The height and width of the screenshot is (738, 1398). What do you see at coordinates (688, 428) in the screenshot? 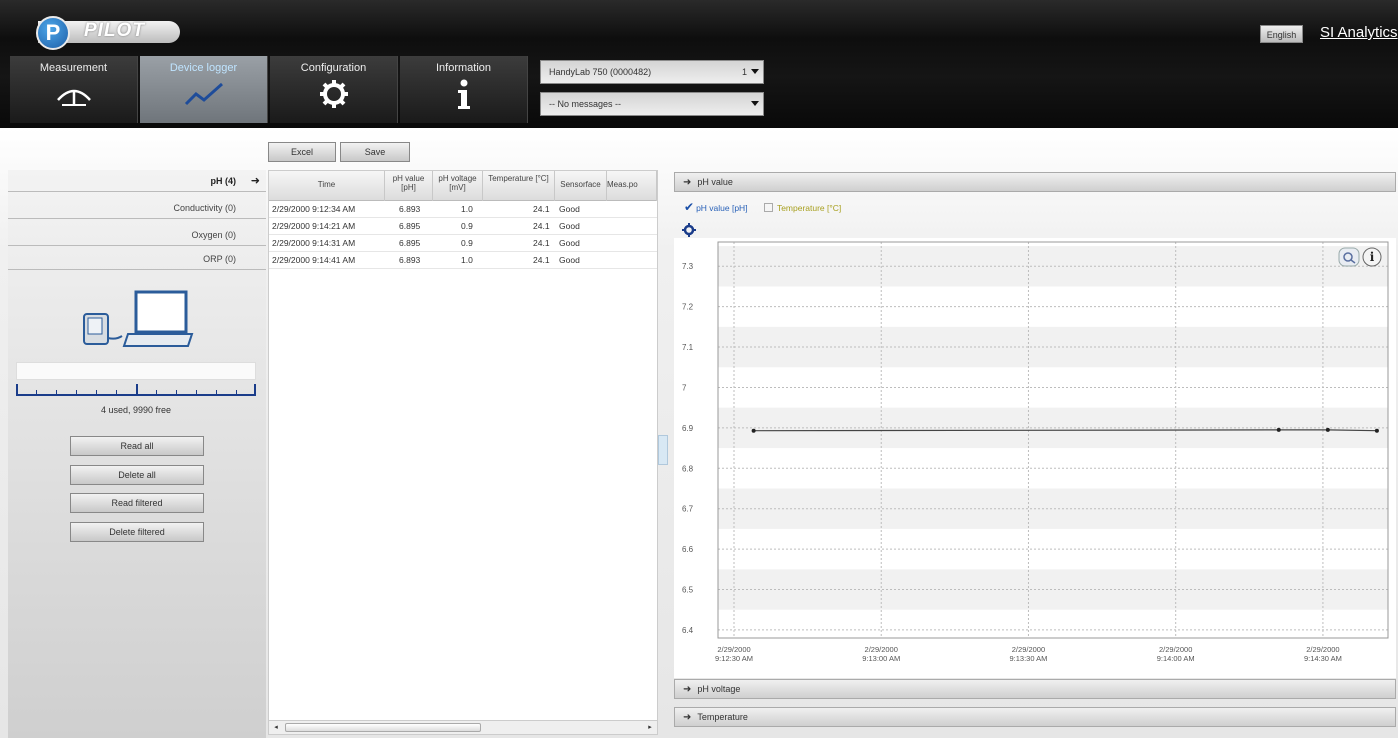
I see `y-tick-label: 6.9` at bounding box center [688, 428].